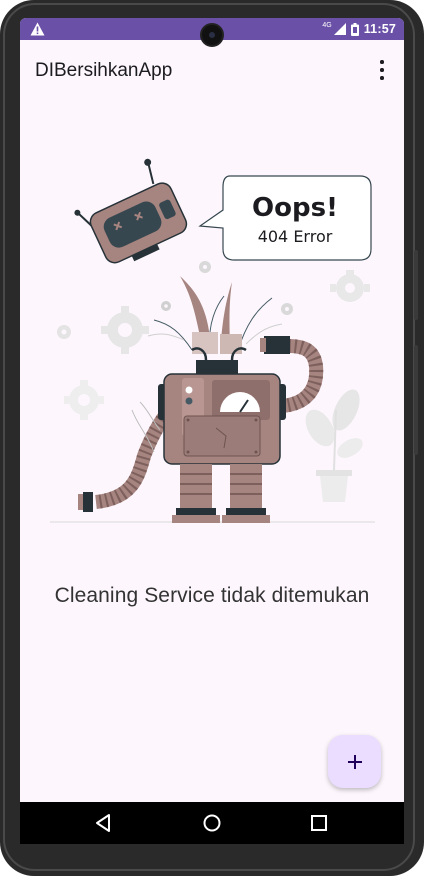 This screenshot has height=876, width=424. What do you see at coordinates (295, 208) in the screenshot?
I see `bubble-title: Oops!` at bounding box center [295, 208].